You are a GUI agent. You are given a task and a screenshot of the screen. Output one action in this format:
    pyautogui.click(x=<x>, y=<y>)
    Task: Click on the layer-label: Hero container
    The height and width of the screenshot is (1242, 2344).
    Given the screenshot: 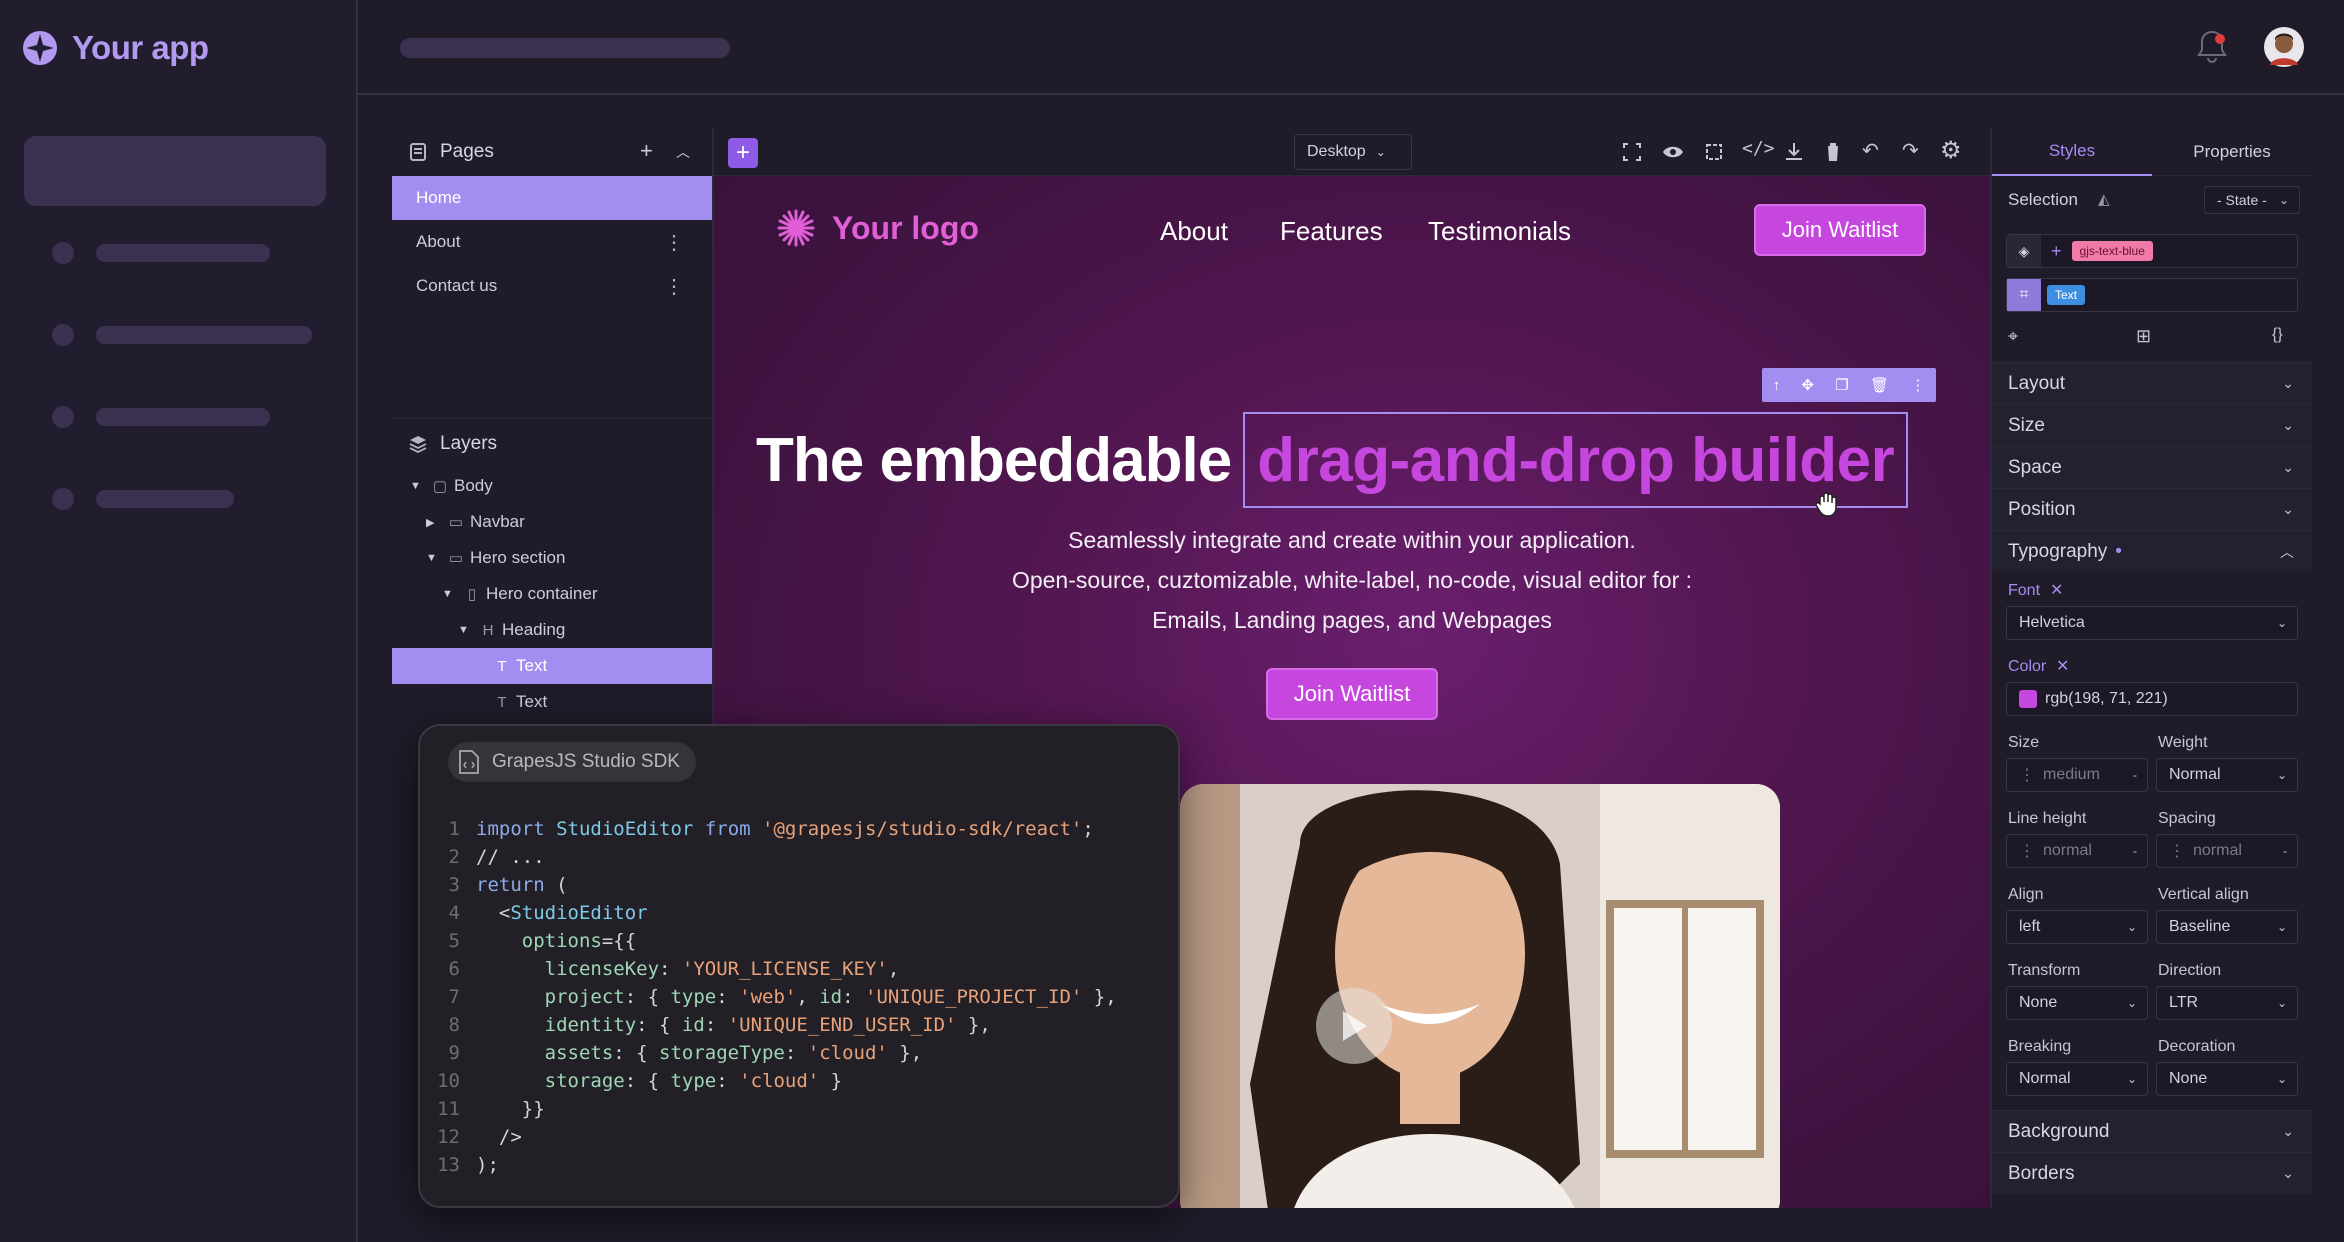 What is the action you would take?
    pyautogui.click(x=542, y=593)
    